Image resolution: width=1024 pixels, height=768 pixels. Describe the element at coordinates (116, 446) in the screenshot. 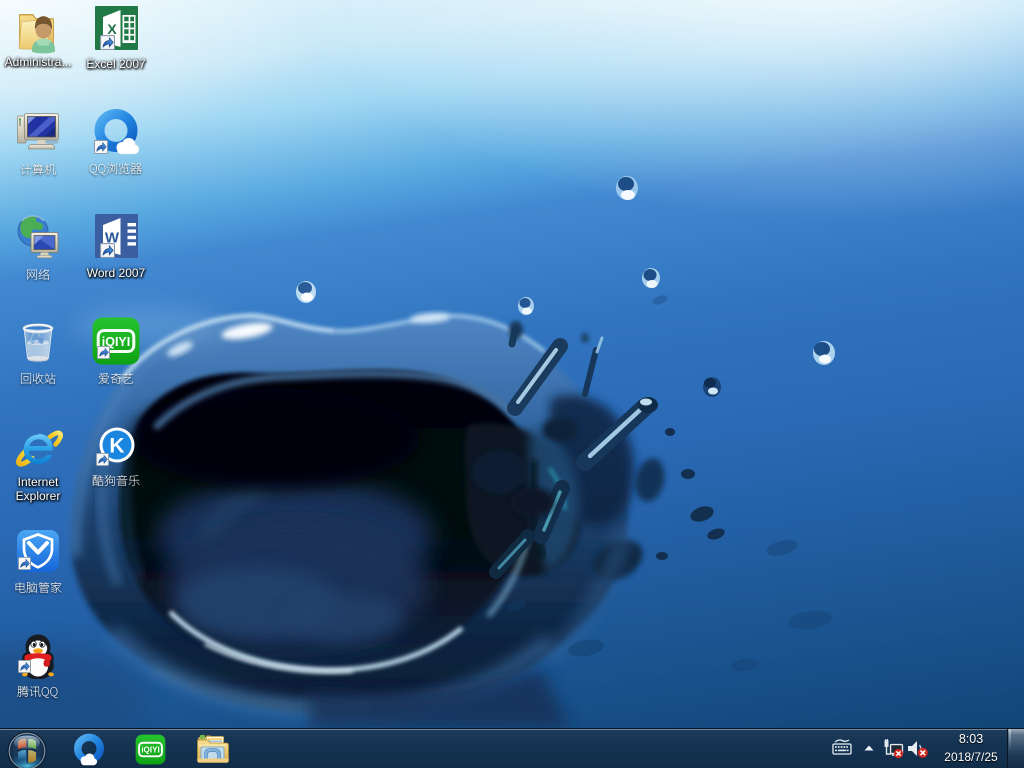

I see `svg-text: K` at that location.